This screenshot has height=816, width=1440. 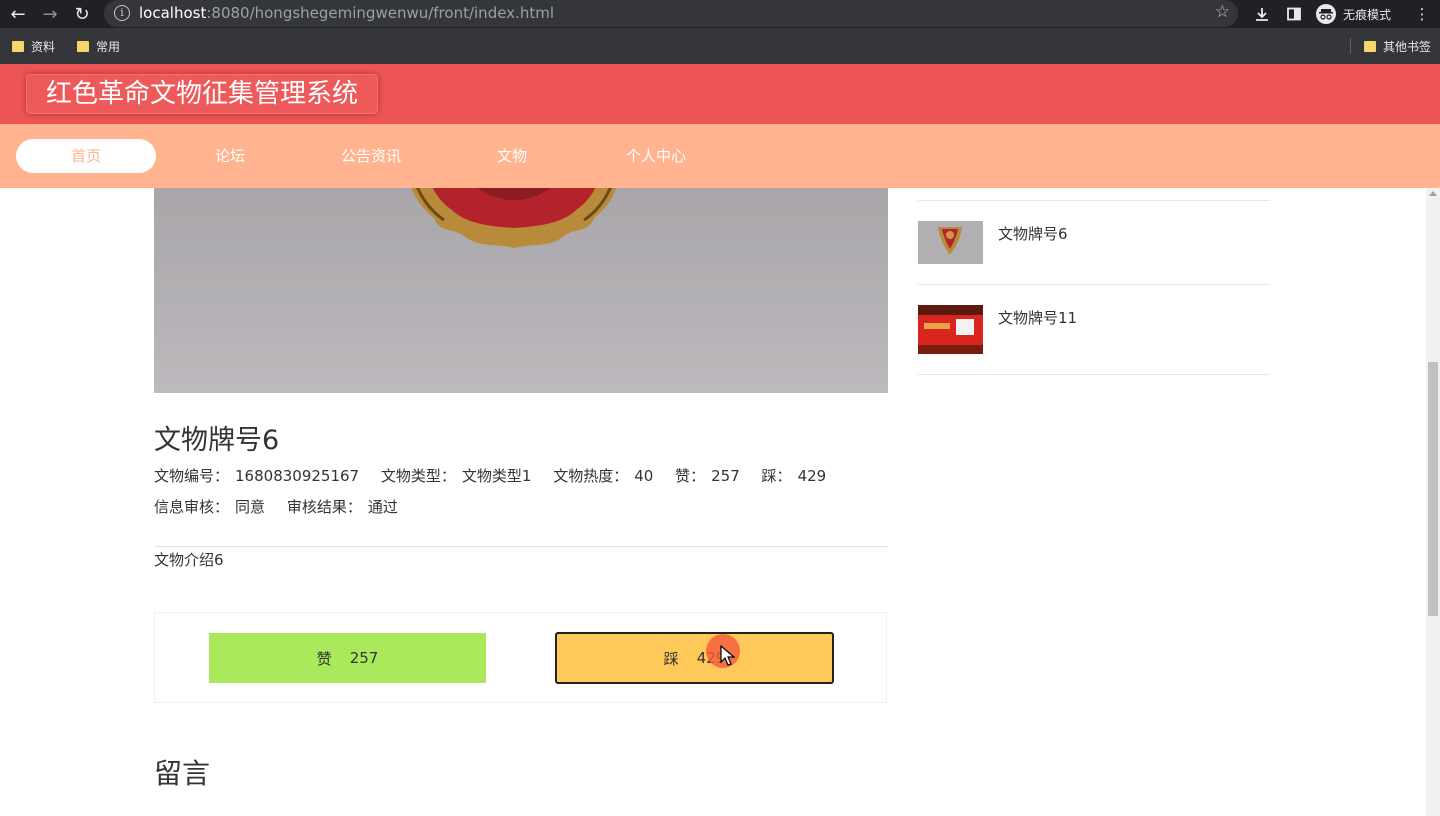 What do you see at coordinates (324, 507) in the screenshot?
I see `result-label: 审核结果：` at bounding box center [324, 507].